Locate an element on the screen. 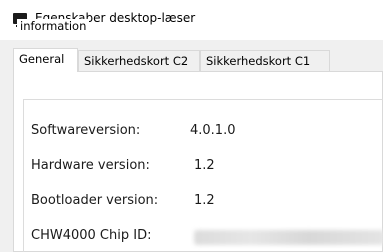 This screenshot has height=252, width=383. chip-id-value-redacted is located at coordinates (288, 238).